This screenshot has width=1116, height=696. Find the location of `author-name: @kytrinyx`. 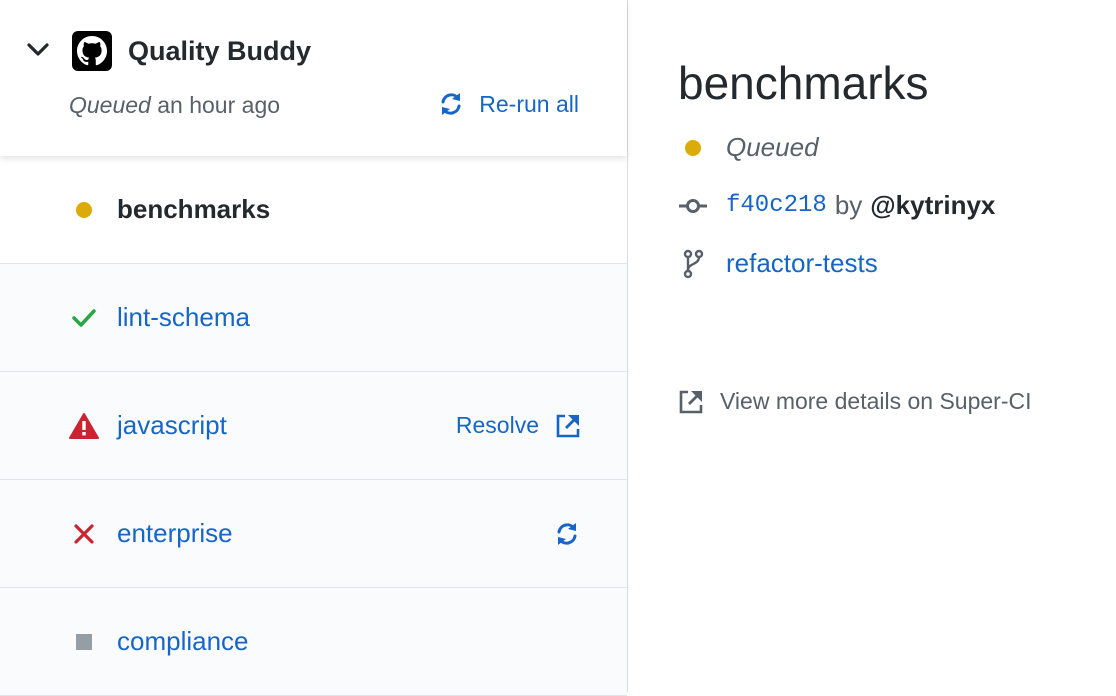

author-name: @kytrinyx is located at coordinates (933, 205).